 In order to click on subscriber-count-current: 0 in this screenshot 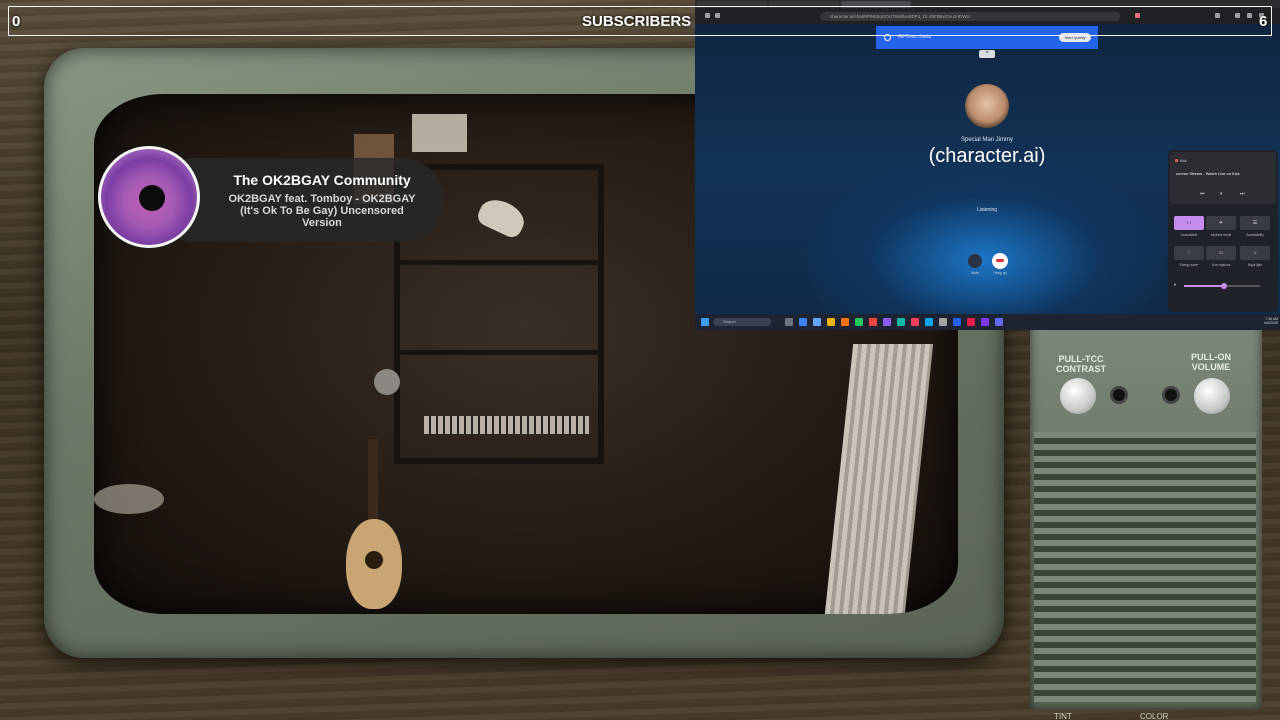, I will do `click(16, 21)`.